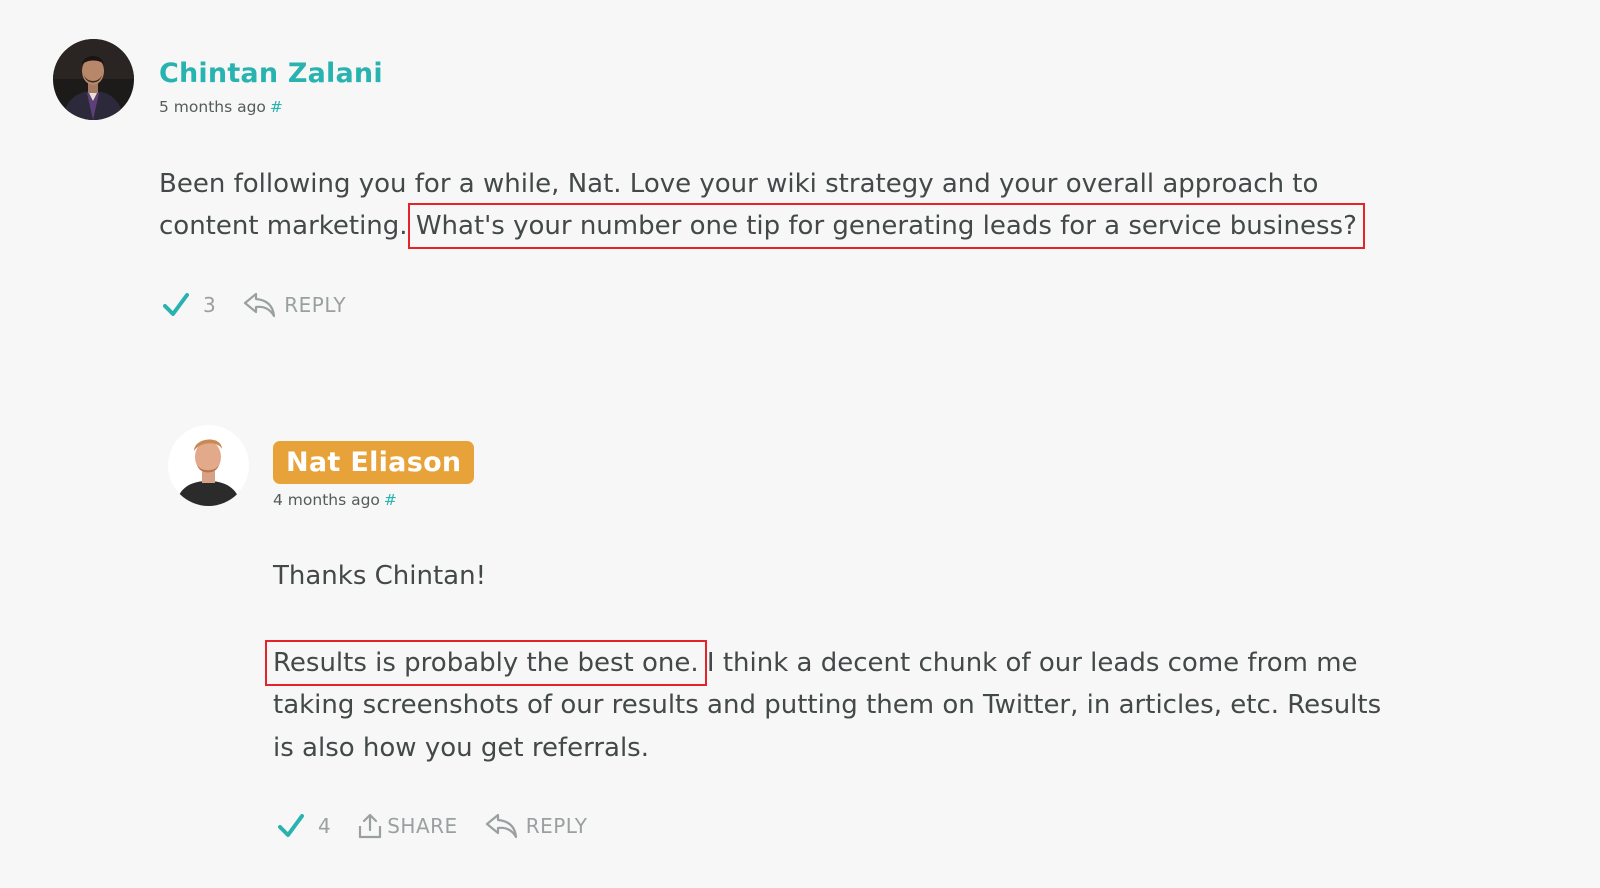 The width and height of the screenshot is (1600, 888). Describe the element at coordinates (208, 465) in the screenshot. I see `avatar-nat` at that location.